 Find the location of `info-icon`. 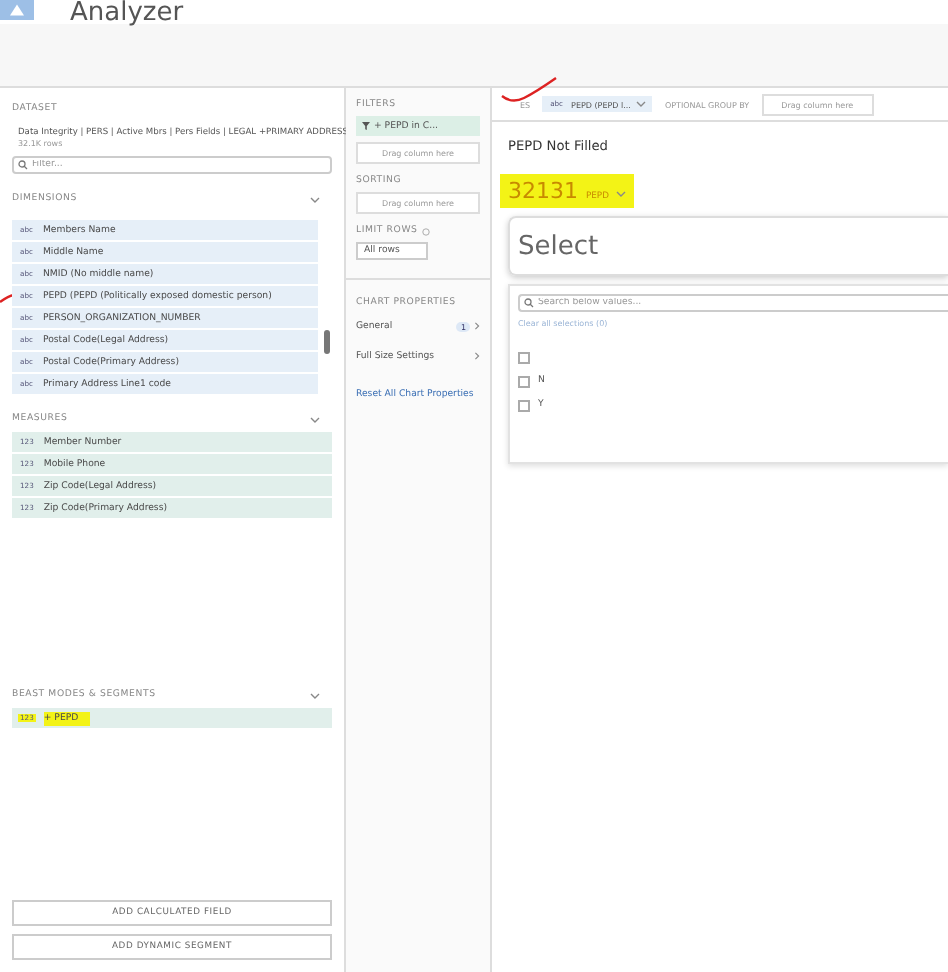

info-icon is located at coordinates (425, 231).